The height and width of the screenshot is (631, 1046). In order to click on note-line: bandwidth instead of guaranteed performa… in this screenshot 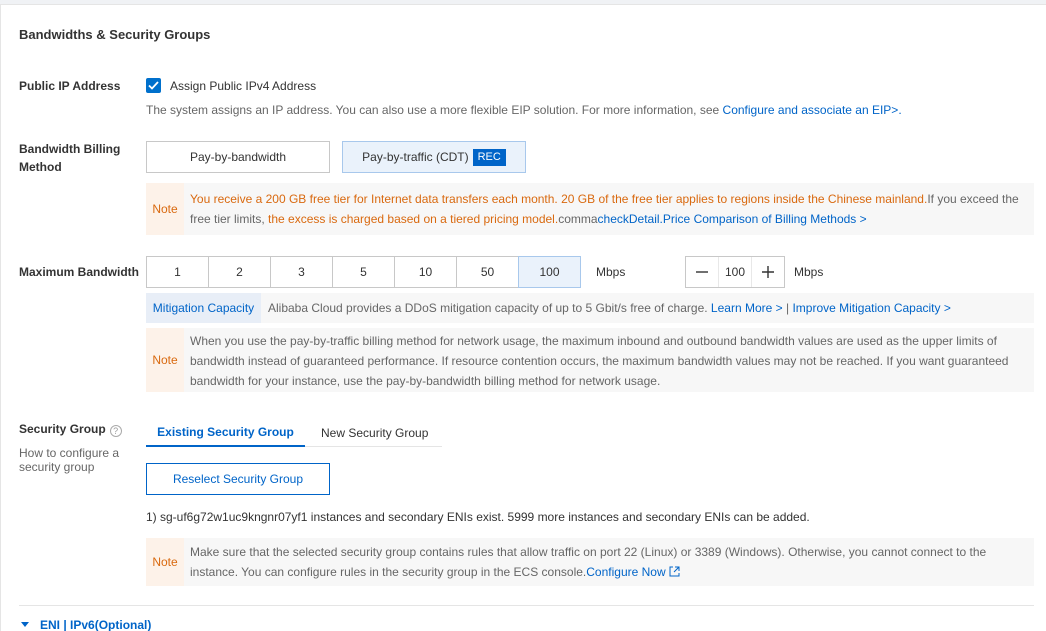, I will do `click(599, 361)`.